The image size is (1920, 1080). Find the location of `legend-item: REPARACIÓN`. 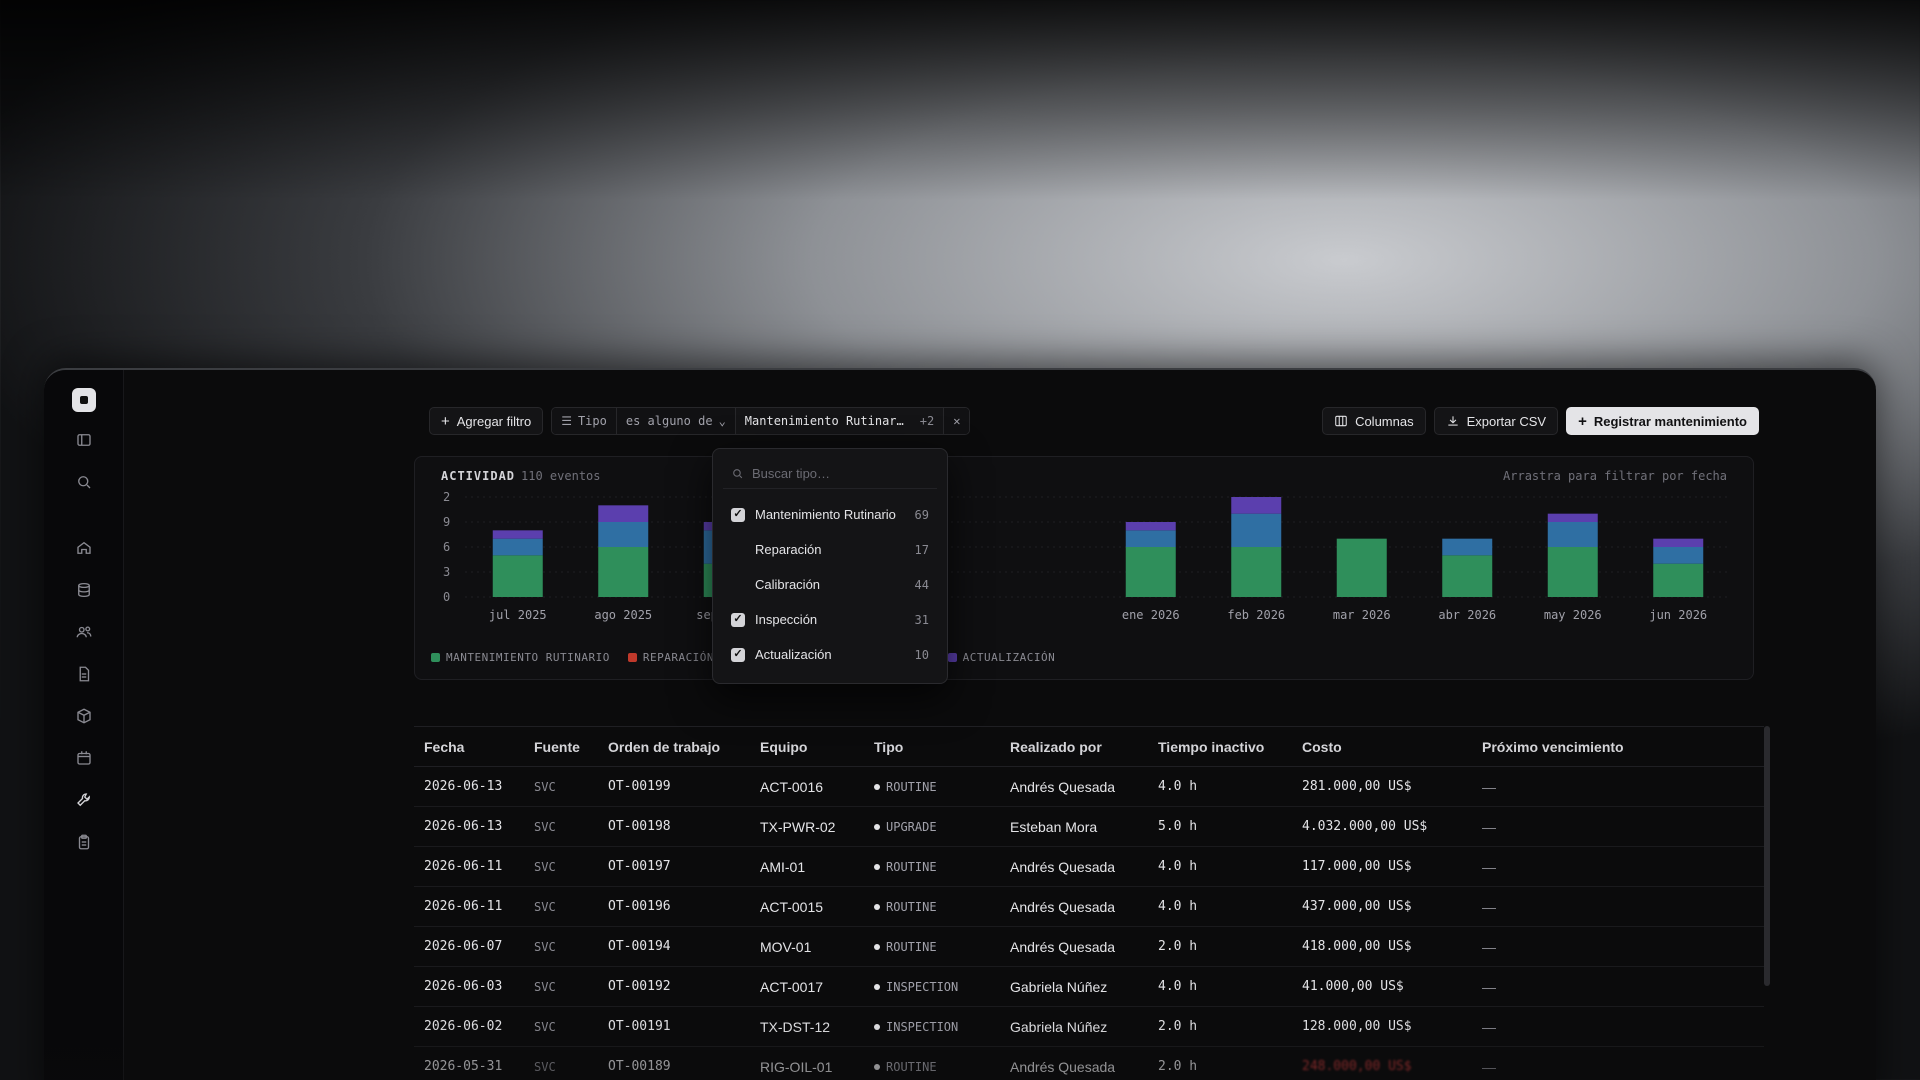

legend-item: REPARACIÓN is located at coordinates (670, 657).